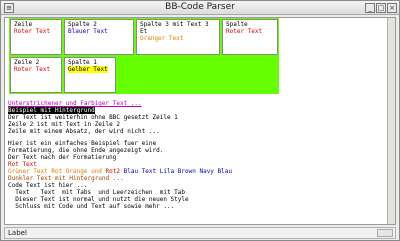 The height and width of the screenshot is (241, 400). What do you see at coordinates (381, 8) in the screenshot?
I see `maximize-icon: □` at bounding box center [381, 8].